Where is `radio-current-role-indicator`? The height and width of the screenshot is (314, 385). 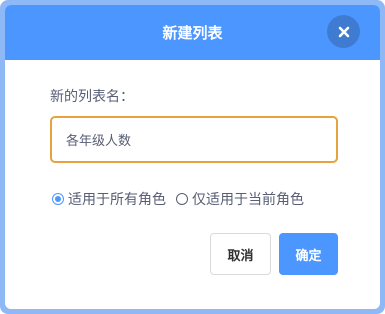
radio-current-role-indicator is located at coordinates (182, 199).